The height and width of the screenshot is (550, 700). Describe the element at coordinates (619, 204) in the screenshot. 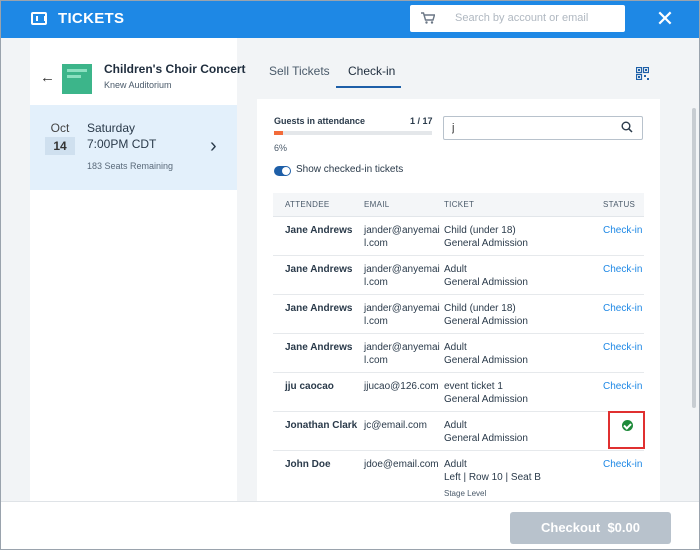

I see `column-header-status: STATUS` at that location.